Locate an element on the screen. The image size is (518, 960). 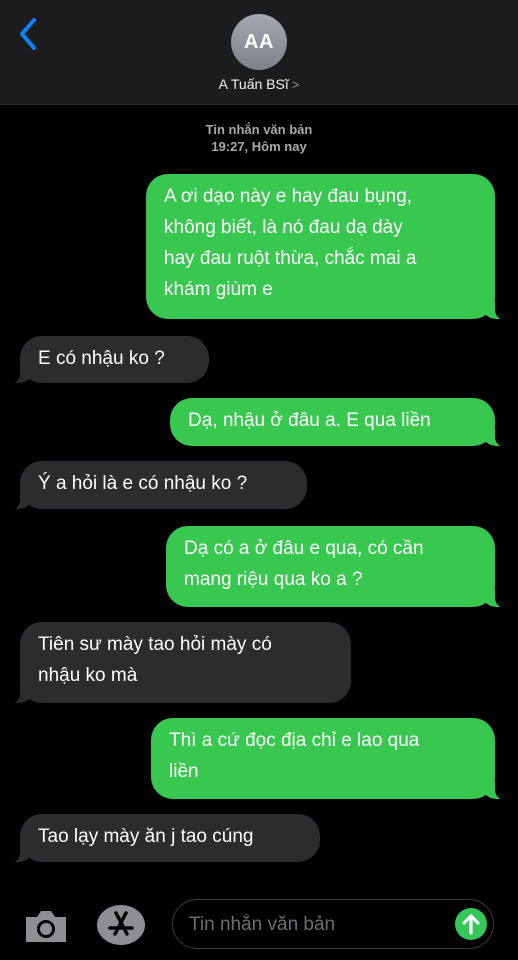
arrow-up-icon is located at coordinates (471, 924).